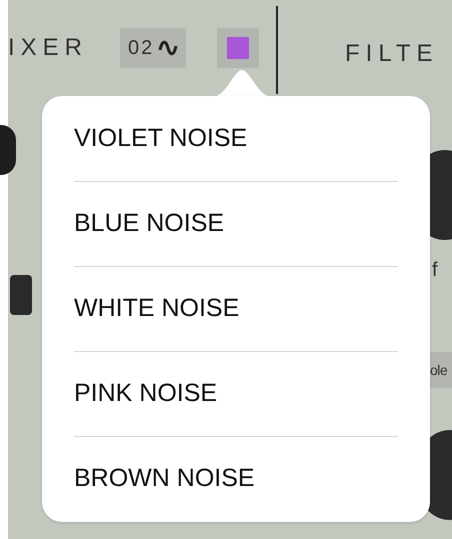 The image size is (452, 539). I want to click on menu-item: BROWN NOISE, so click(236, 478).